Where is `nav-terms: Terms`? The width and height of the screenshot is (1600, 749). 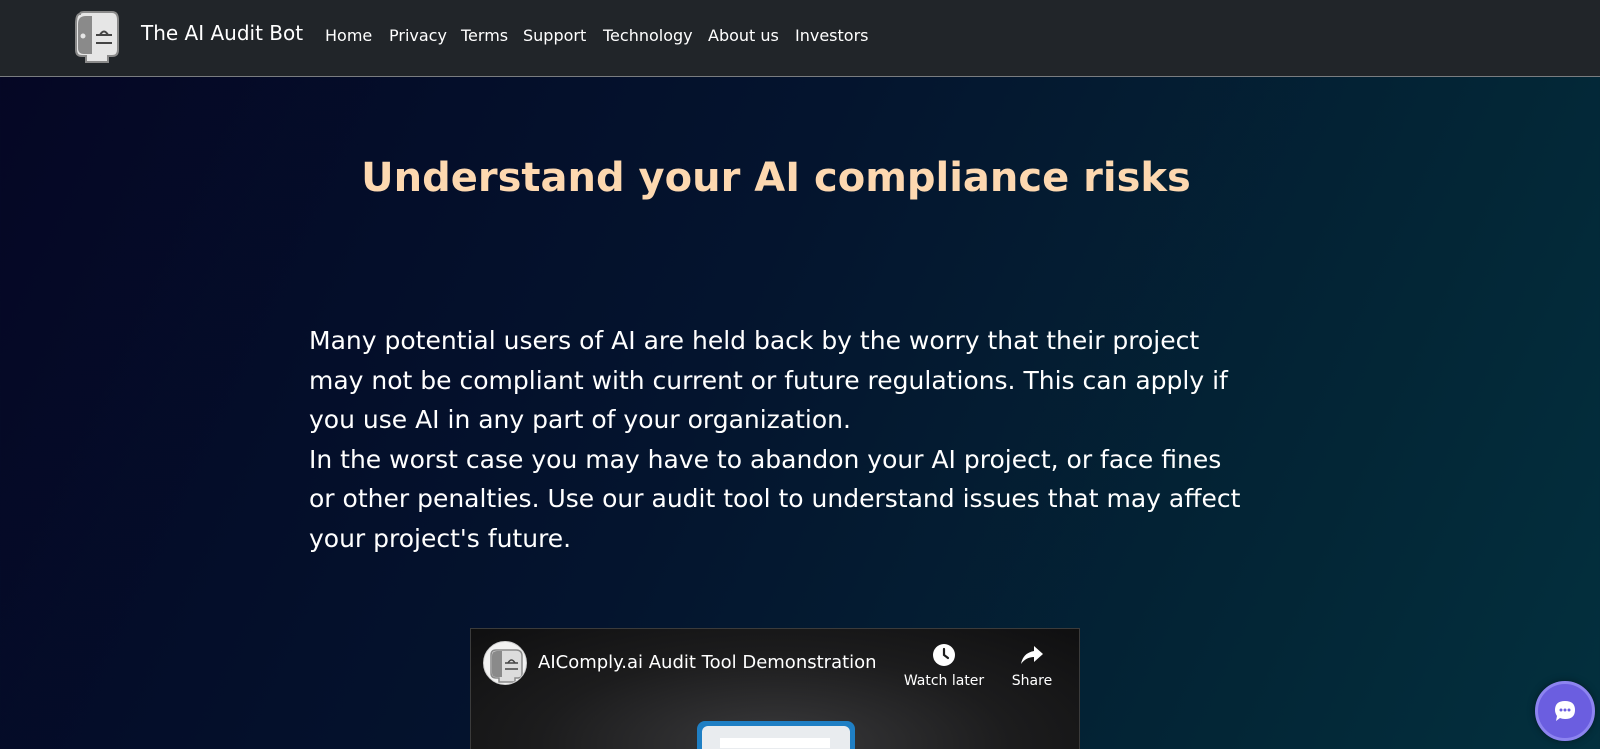 nav-terms: Terms is located at coordinates (484, 36).